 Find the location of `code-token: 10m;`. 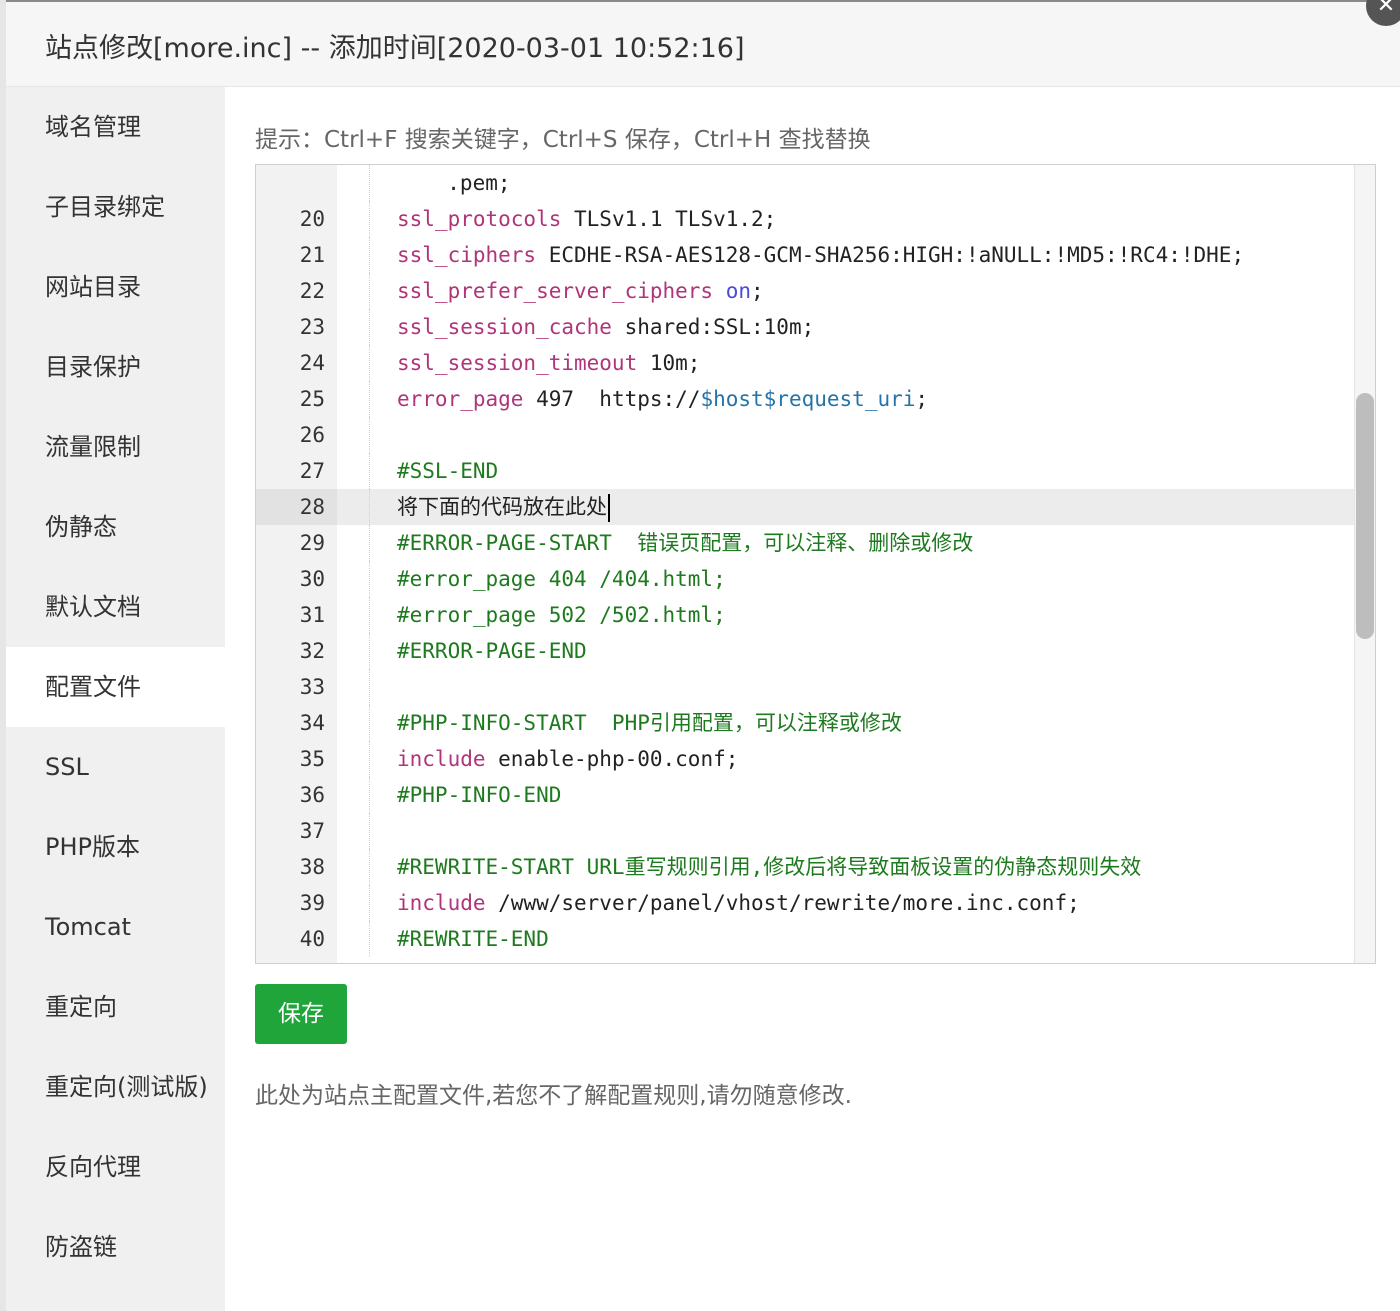

code-token: 10m; is located at coordinates (669, 363).